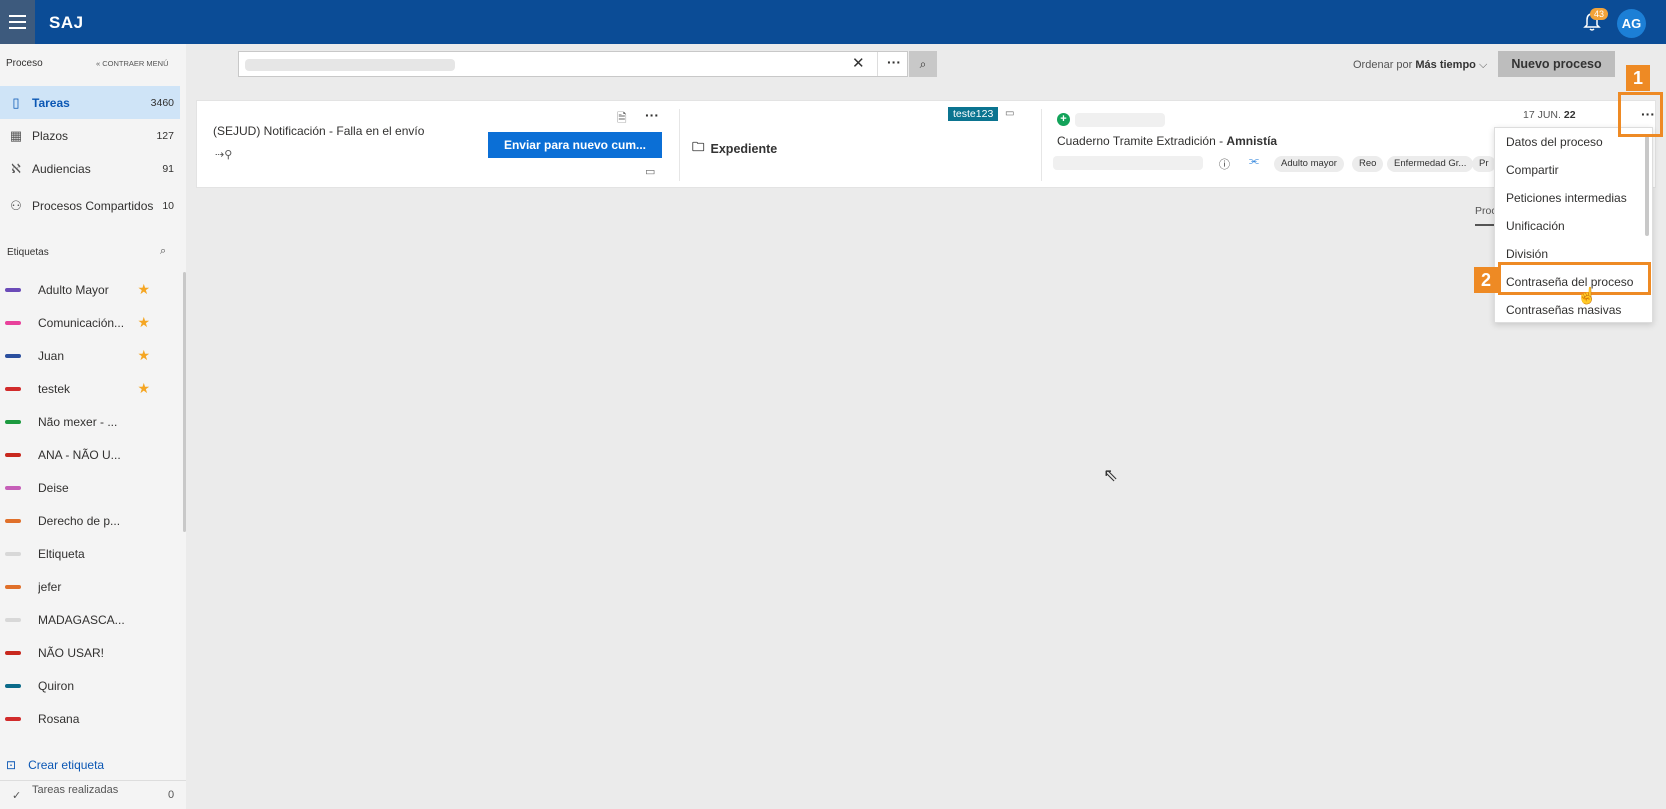  I want to click on sort-selector: Ordenar por Más tiempo ⌵, so click(1420, 65).